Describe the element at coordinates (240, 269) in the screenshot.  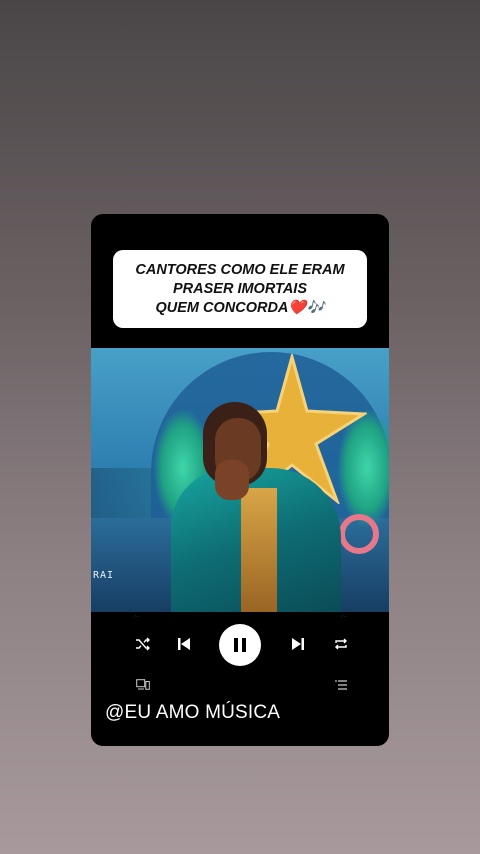
I see `caption-line-1: CANTORES COMO ELE ERAM` at that location.